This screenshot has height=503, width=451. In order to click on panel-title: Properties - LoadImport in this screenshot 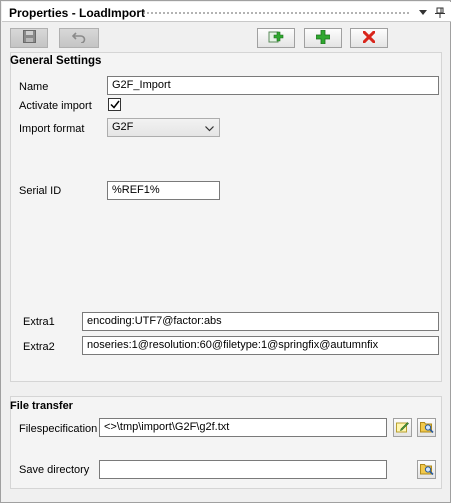, I will do `click(77, 13)`.